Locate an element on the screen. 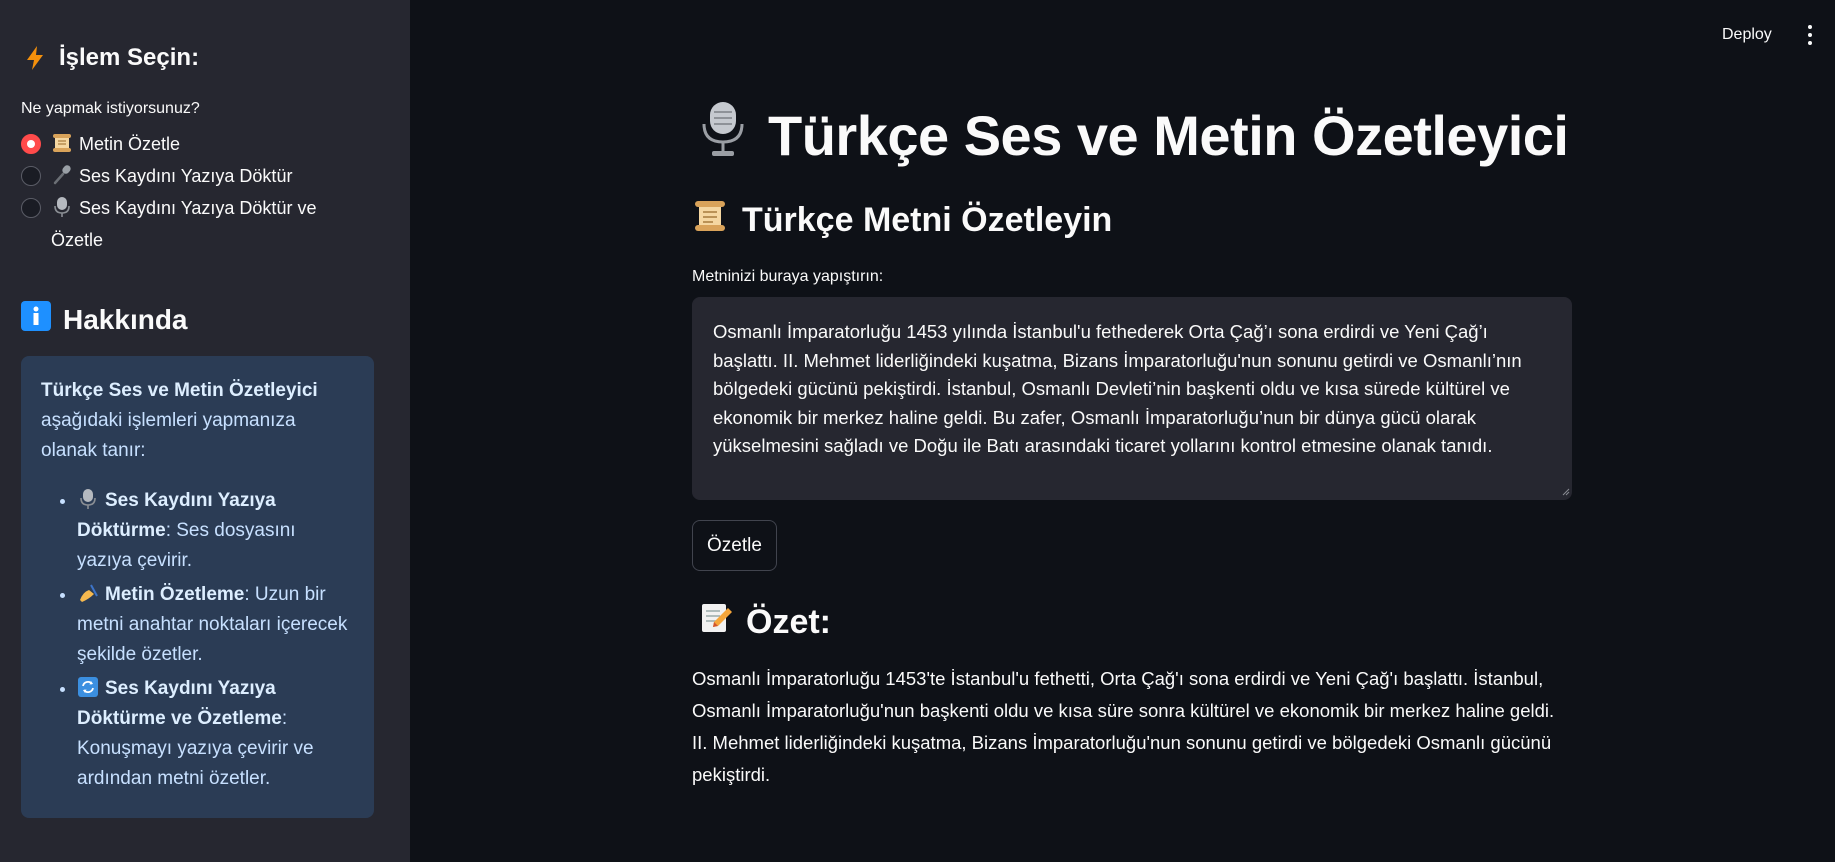 Image resolution: width=1835 pixels, height=862 pixels. feature-title: Metin Özetleme is located at coordinates (175, 594).